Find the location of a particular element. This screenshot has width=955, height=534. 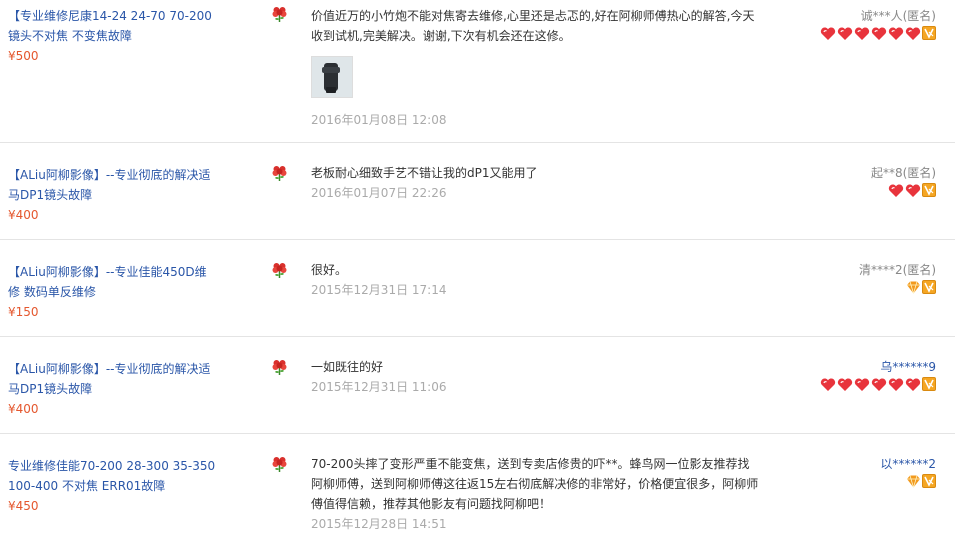

review-date: 2016年01月07日 22:26 is located at coordinates (379, 193).